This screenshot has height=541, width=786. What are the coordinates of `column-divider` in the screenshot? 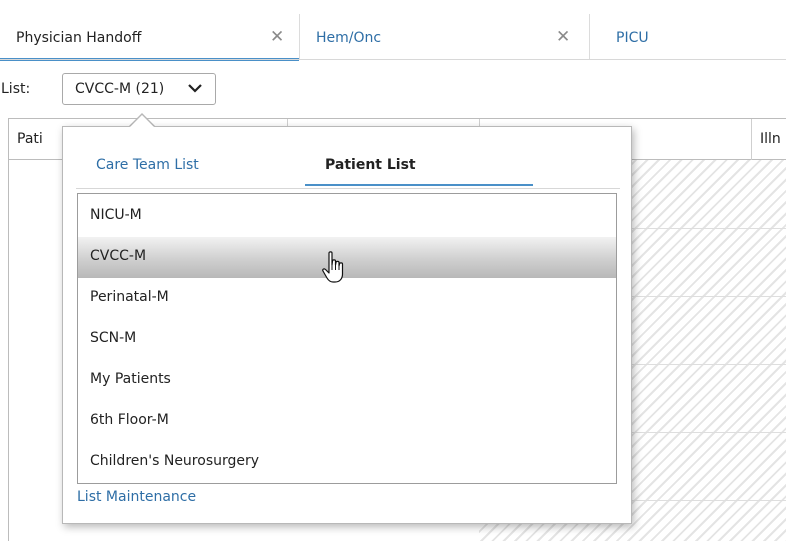 It's located at (751, 140).